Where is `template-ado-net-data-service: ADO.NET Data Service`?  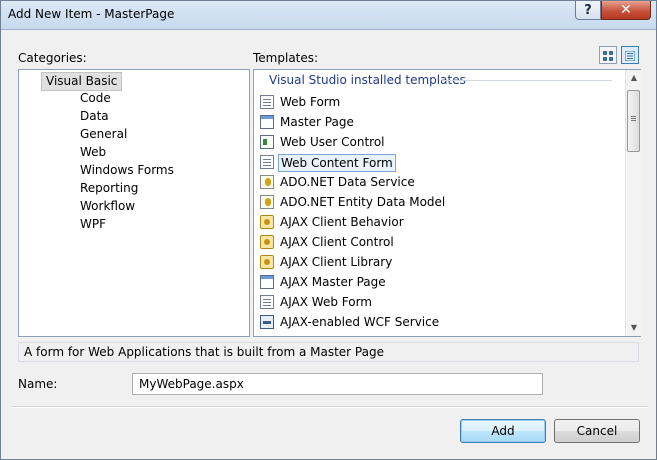 template-ado-net-data-service: ADO.NET Data Service is located at coordinates (380, 182).